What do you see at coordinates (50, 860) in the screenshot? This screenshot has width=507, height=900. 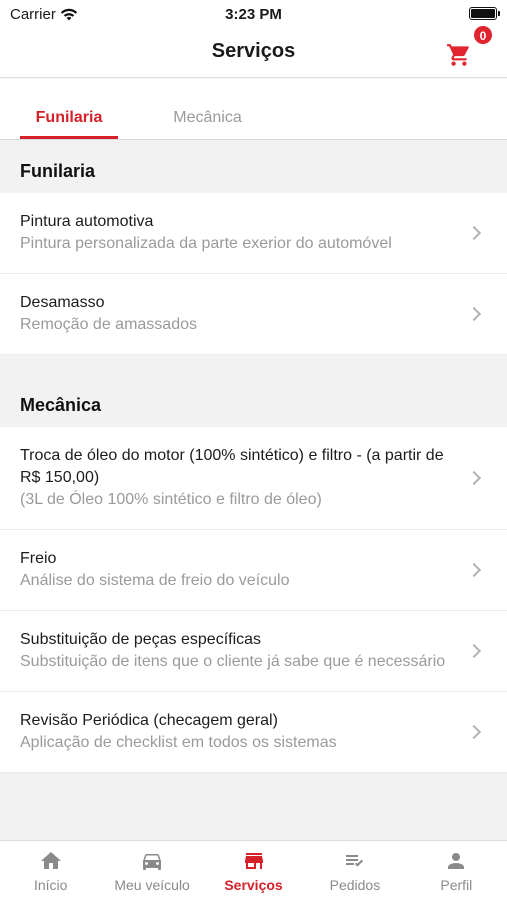 I see `home-icon` at bounding box center [50, 860].